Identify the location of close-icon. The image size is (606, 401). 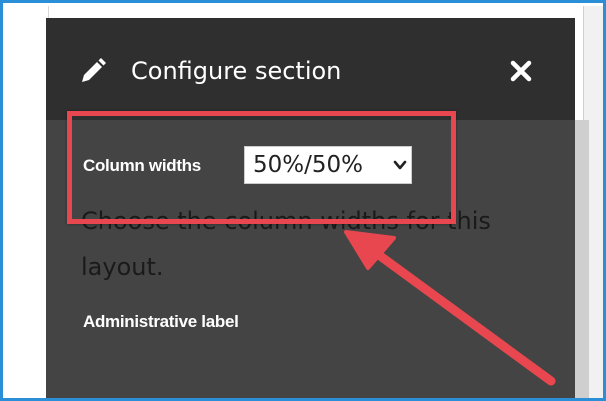
(521, 71).